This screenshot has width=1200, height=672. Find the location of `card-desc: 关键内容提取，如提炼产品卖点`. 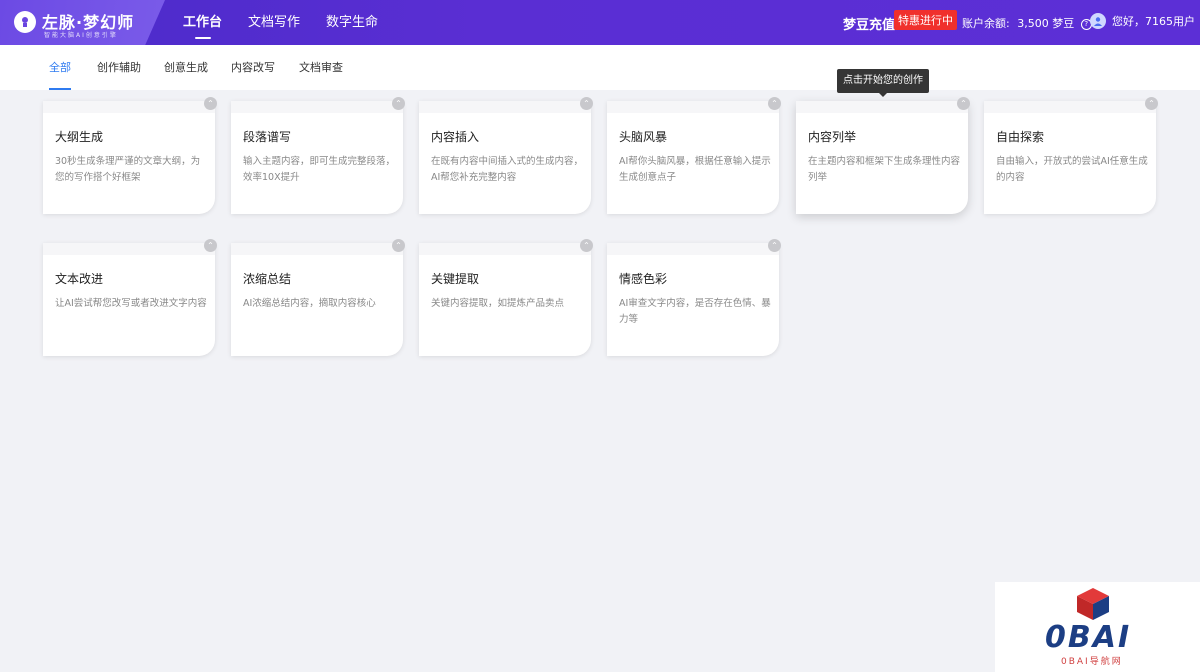

card-desc: 关键内容提取，如提炼产品卖点 is located at coordinates (498, 303).